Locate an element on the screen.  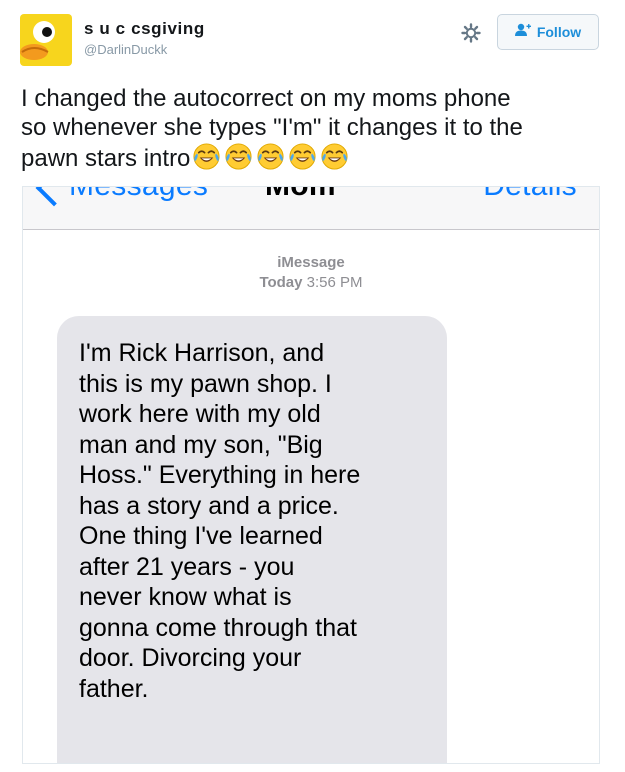
nav-details-label: Details is located at coordinates (530, 195).